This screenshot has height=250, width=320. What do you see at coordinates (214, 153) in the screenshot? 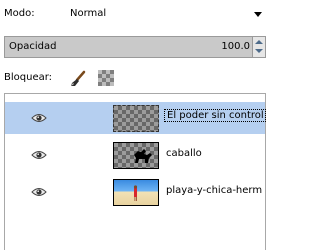
I see `layer-name: caballo` at bounding box center [214, 153].